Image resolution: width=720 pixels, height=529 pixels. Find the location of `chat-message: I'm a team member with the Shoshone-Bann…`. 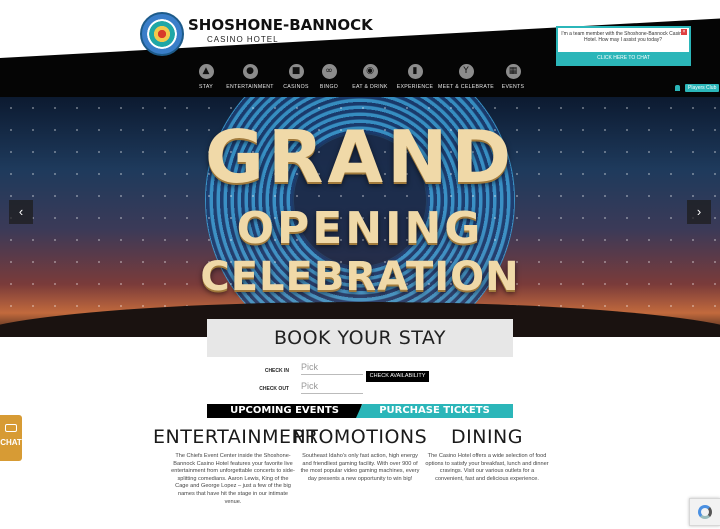

chat-message: I'm a team member with the Shoshone-Bann… is located at coordinates (623, 37).